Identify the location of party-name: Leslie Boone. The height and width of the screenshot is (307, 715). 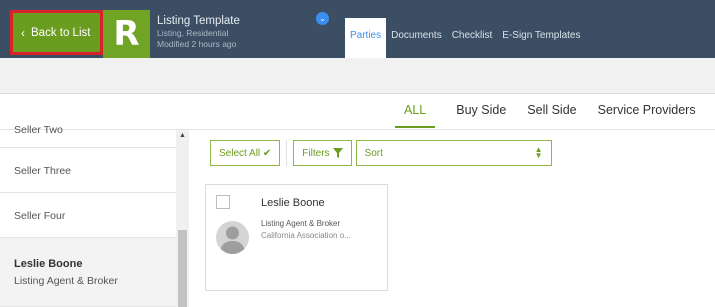
(293, 203).